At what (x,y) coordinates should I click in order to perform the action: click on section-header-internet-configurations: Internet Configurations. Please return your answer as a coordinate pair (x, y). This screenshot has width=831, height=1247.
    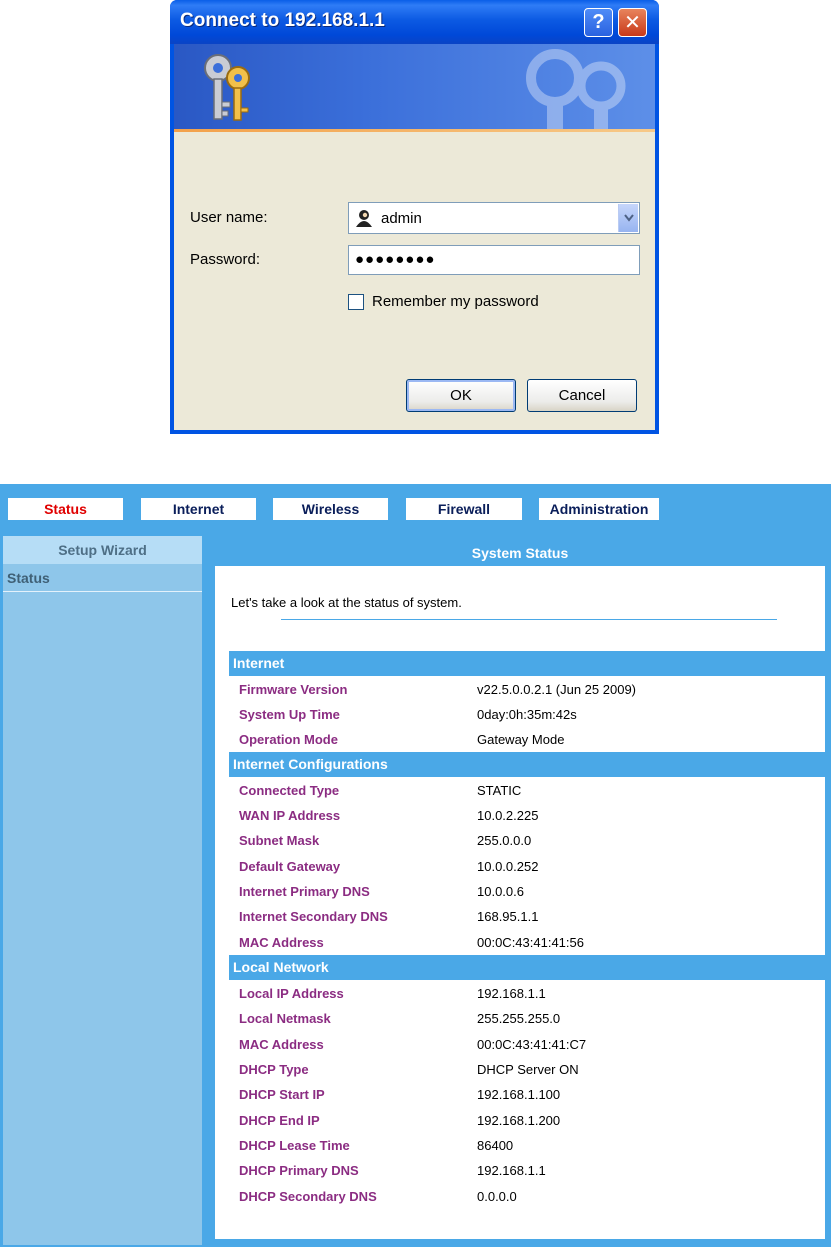
    Looking at the image, I should click on (527, 764).